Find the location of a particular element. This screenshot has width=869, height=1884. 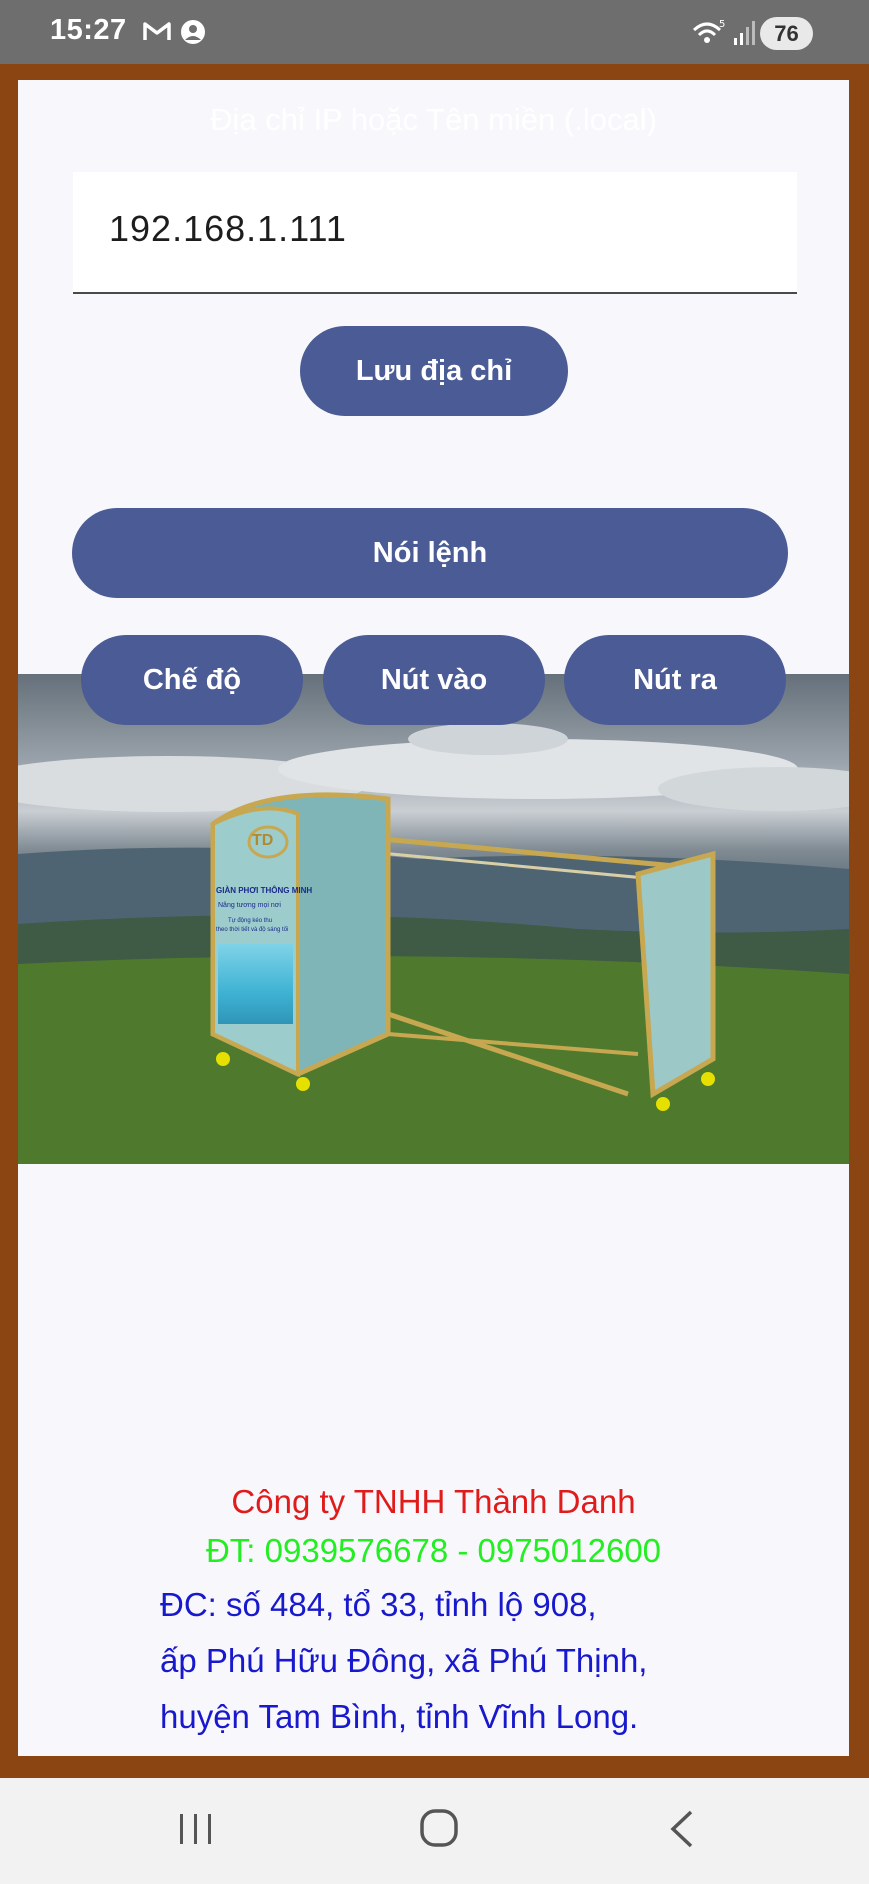

brand-logo-text: TD is located at coordinates (263, 840).